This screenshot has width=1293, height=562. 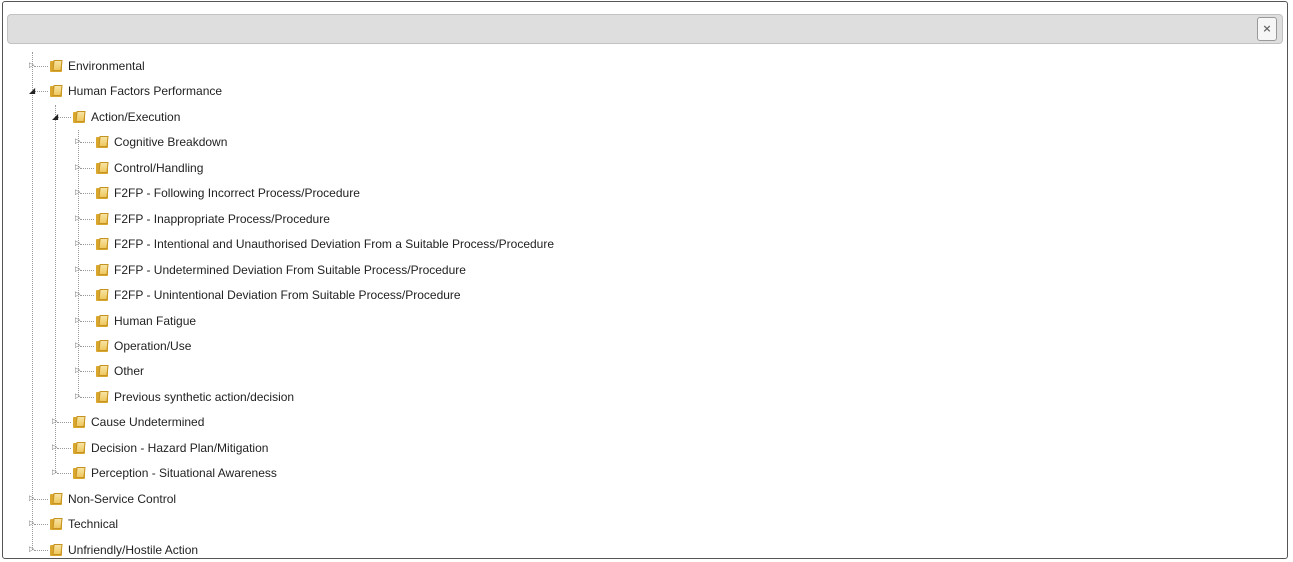 What do you see at coordinates (603, 346) in the screenshot?
I see `tree-node: ▷ Operation/Use` at bounding box center [603, 346].